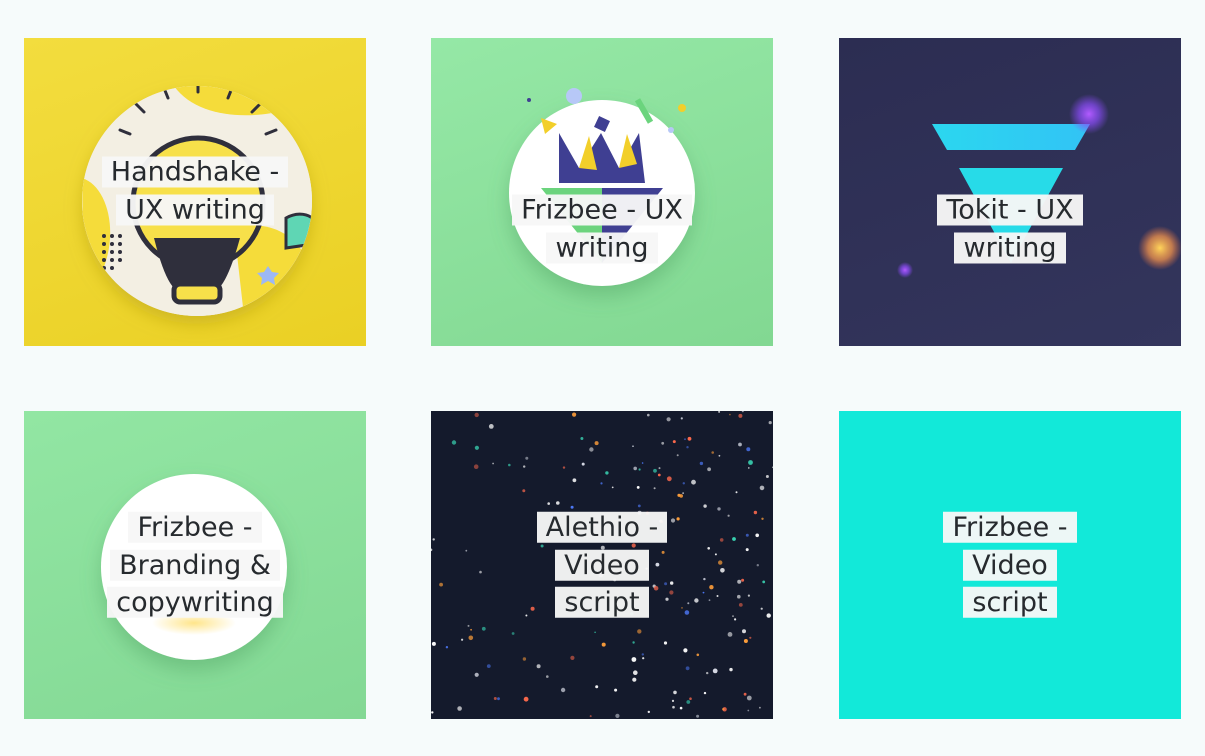 This screenshot has height=756, width=1205. I want to click on project-card-handshake: Handshake - UX writing, so click(195, 192).